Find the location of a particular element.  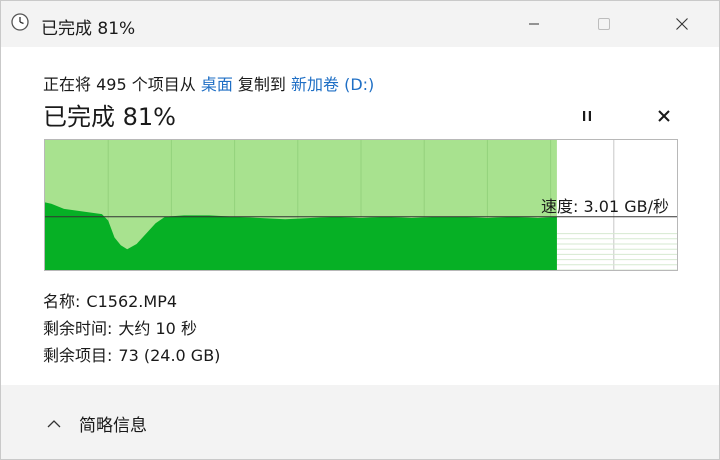

fewer-details-button: 简略信息 is located at coordinates (97, 423).